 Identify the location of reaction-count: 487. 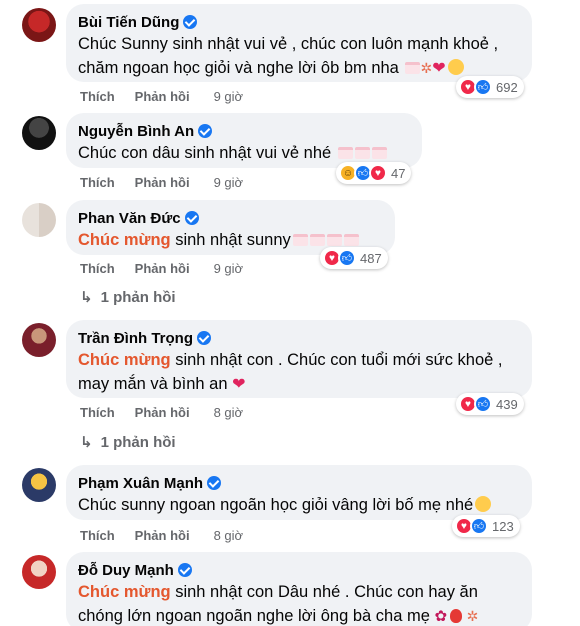
(371, 258).